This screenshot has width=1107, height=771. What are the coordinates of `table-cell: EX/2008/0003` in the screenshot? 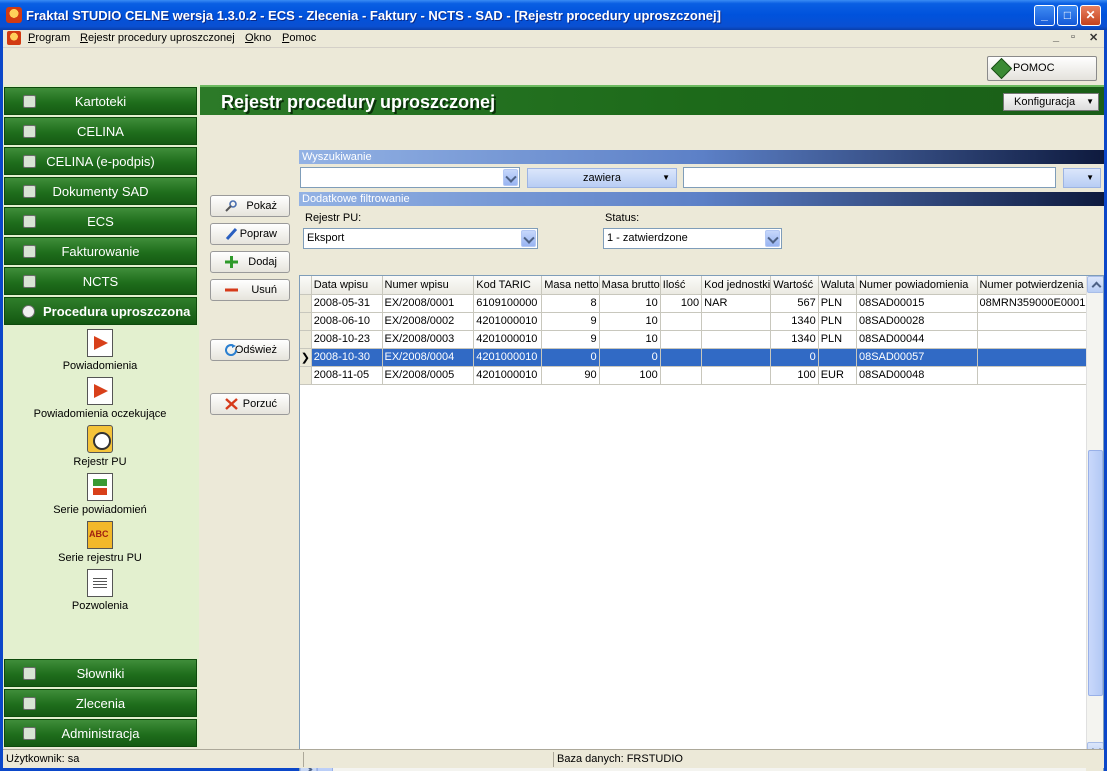 It's located at (428, 339).